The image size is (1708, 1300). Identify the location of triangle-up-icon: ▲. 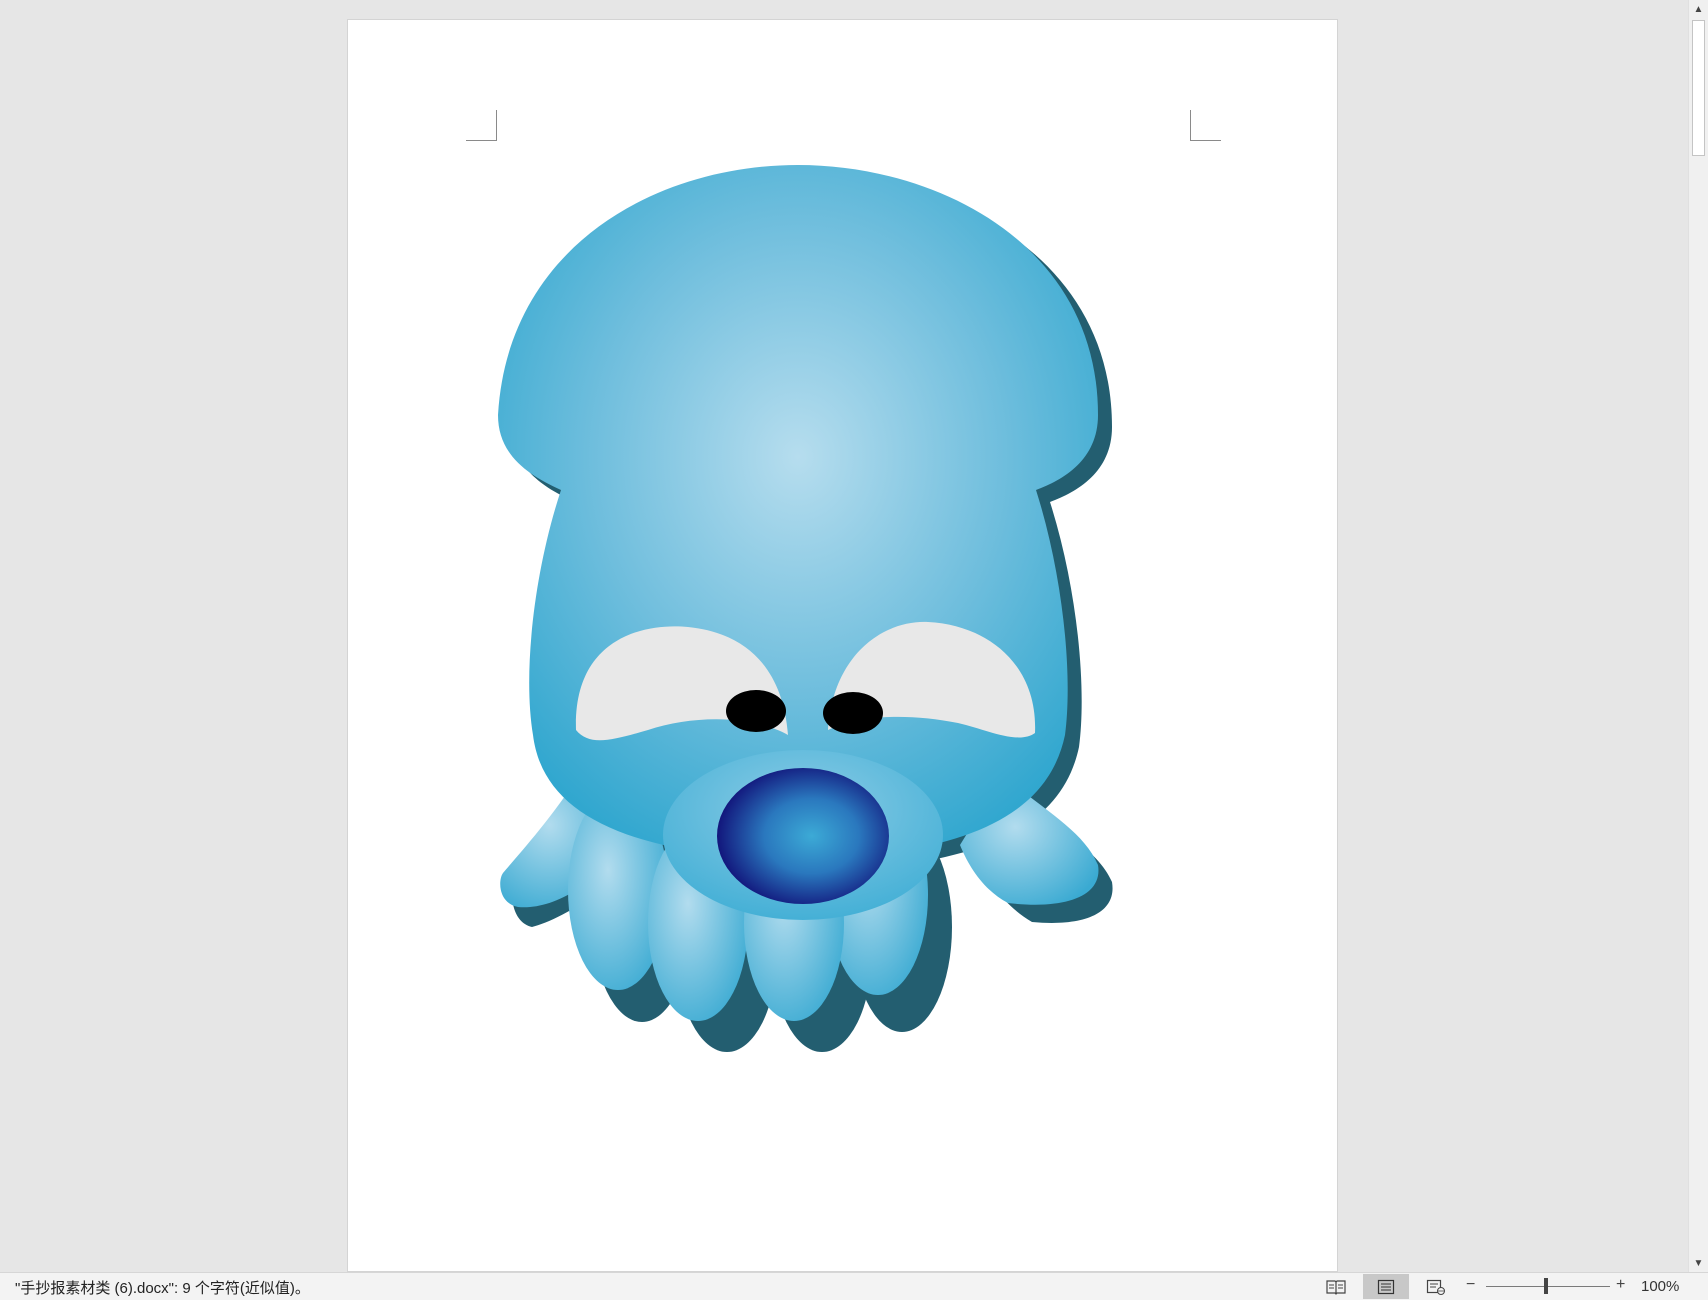
(1698, 9).